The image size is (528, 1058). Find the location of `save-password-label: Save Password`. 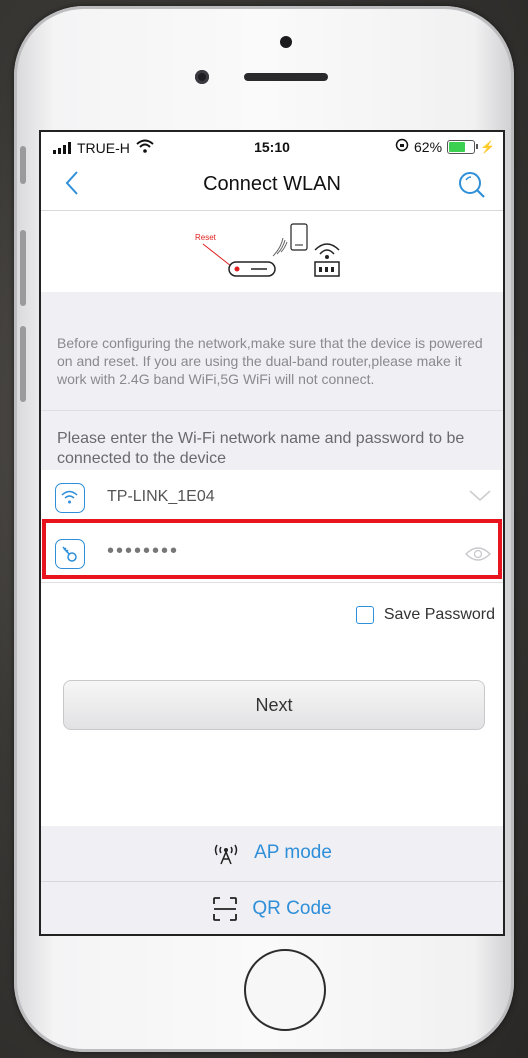

save-password-label: Save Password is located at coordinates (439, 614).